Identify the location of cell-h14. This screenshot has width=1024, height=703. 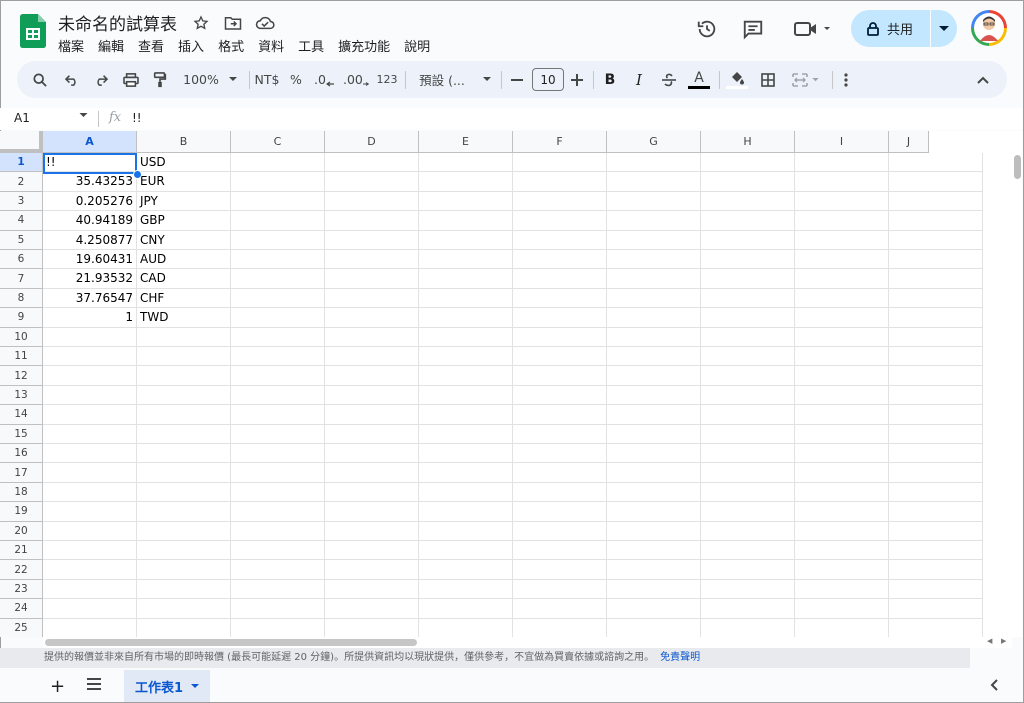
(748, 415).